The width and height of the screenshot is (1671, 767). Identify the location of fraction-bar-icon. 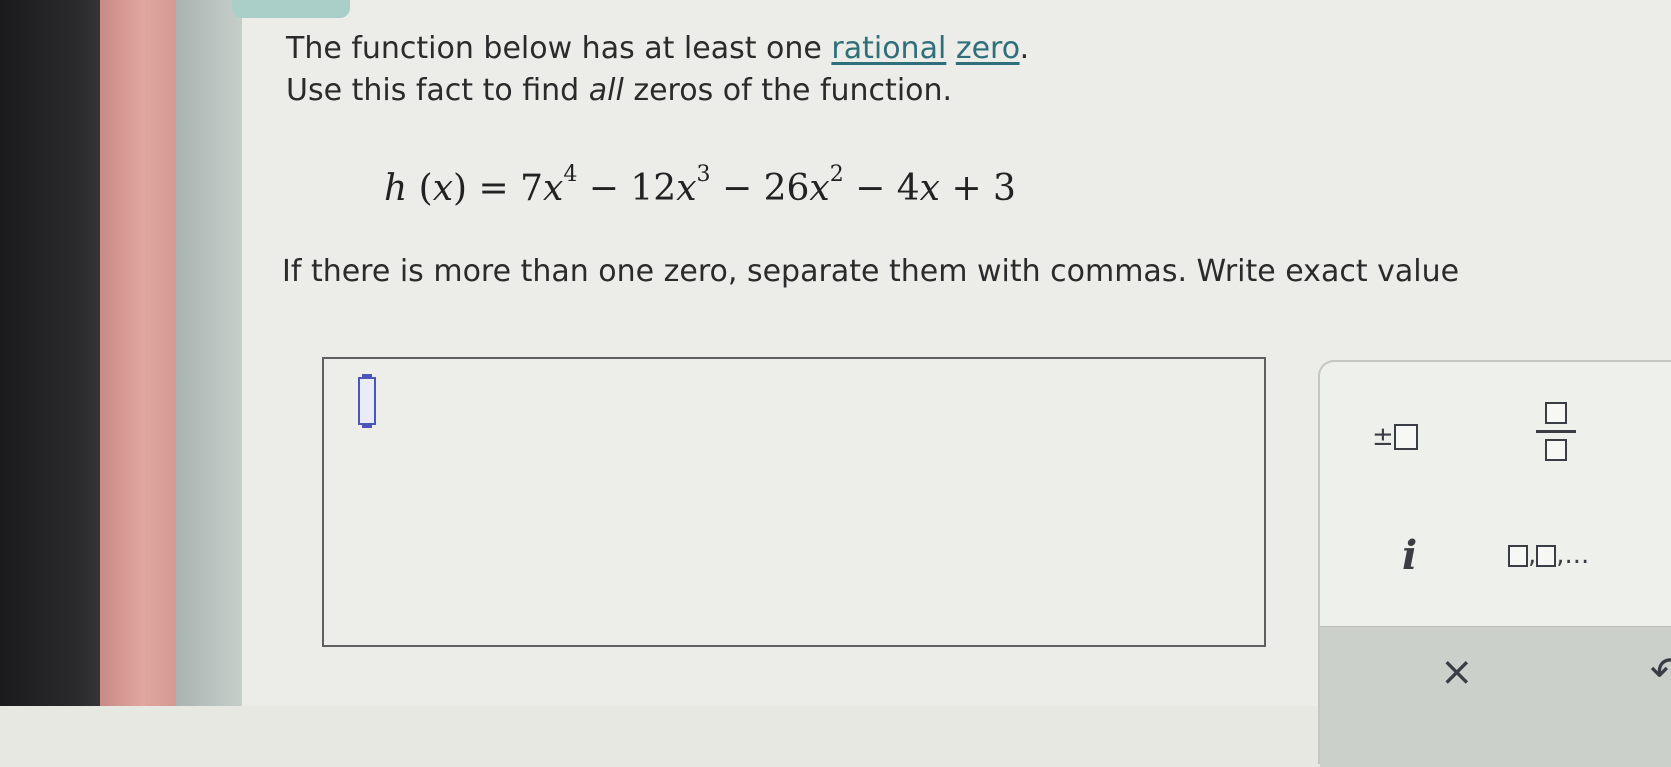
(1556, 431).